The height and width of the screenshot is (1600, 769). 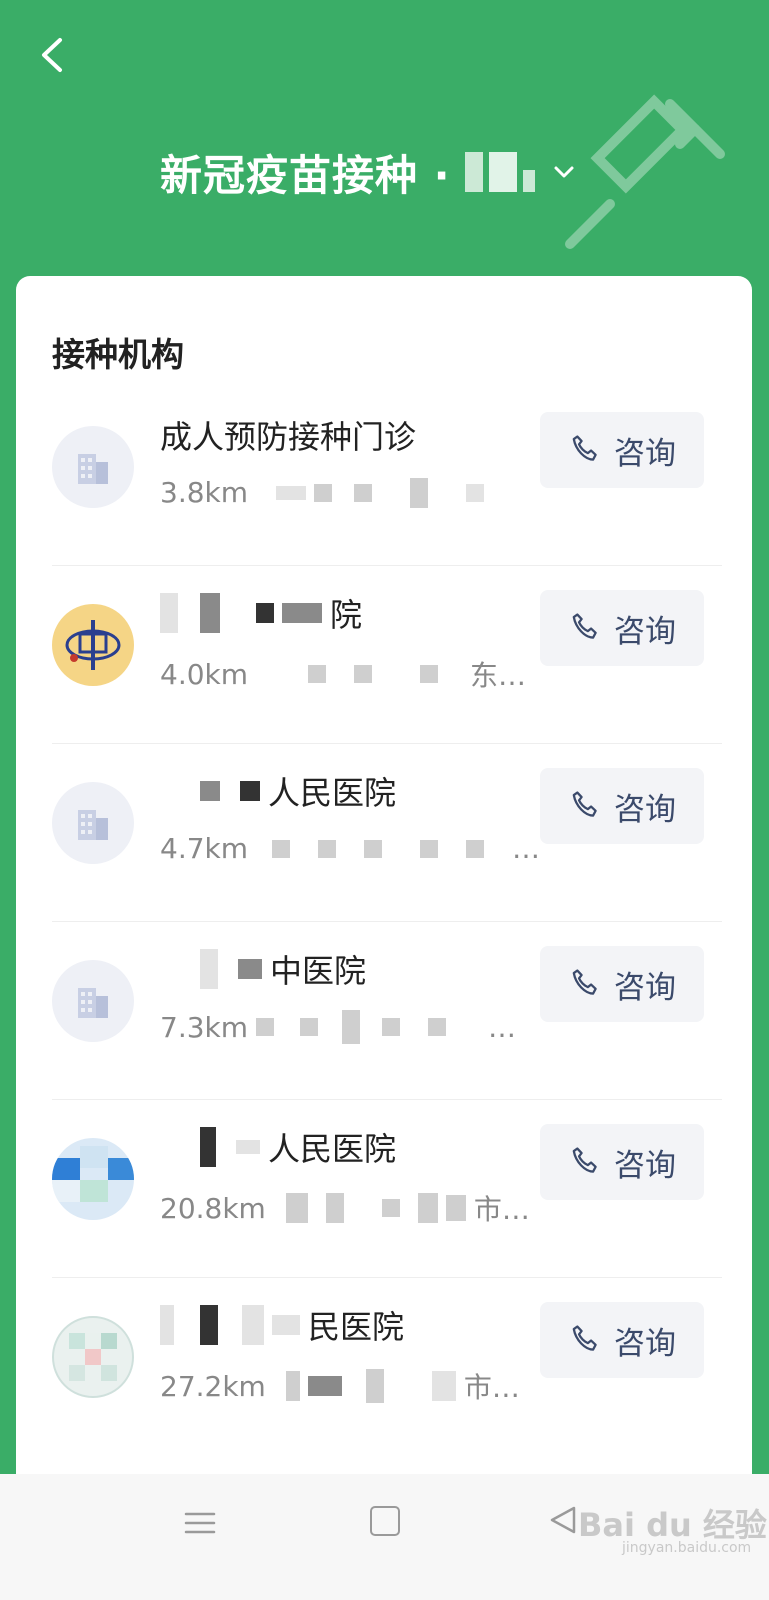 What do you see at coordinates (387, 655) in the screenshot?
I see `list-item: 院 4.0km 东… 咨询` at bounding box center [387, 655].